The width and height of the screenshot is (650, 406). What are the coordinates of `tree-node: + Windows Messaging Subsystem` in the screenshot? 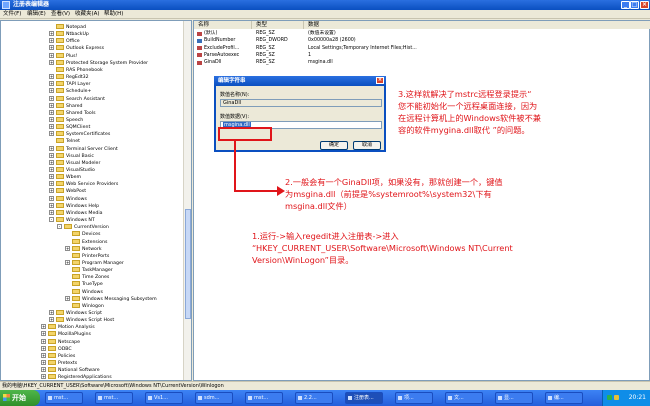 It's located at (111, 299).